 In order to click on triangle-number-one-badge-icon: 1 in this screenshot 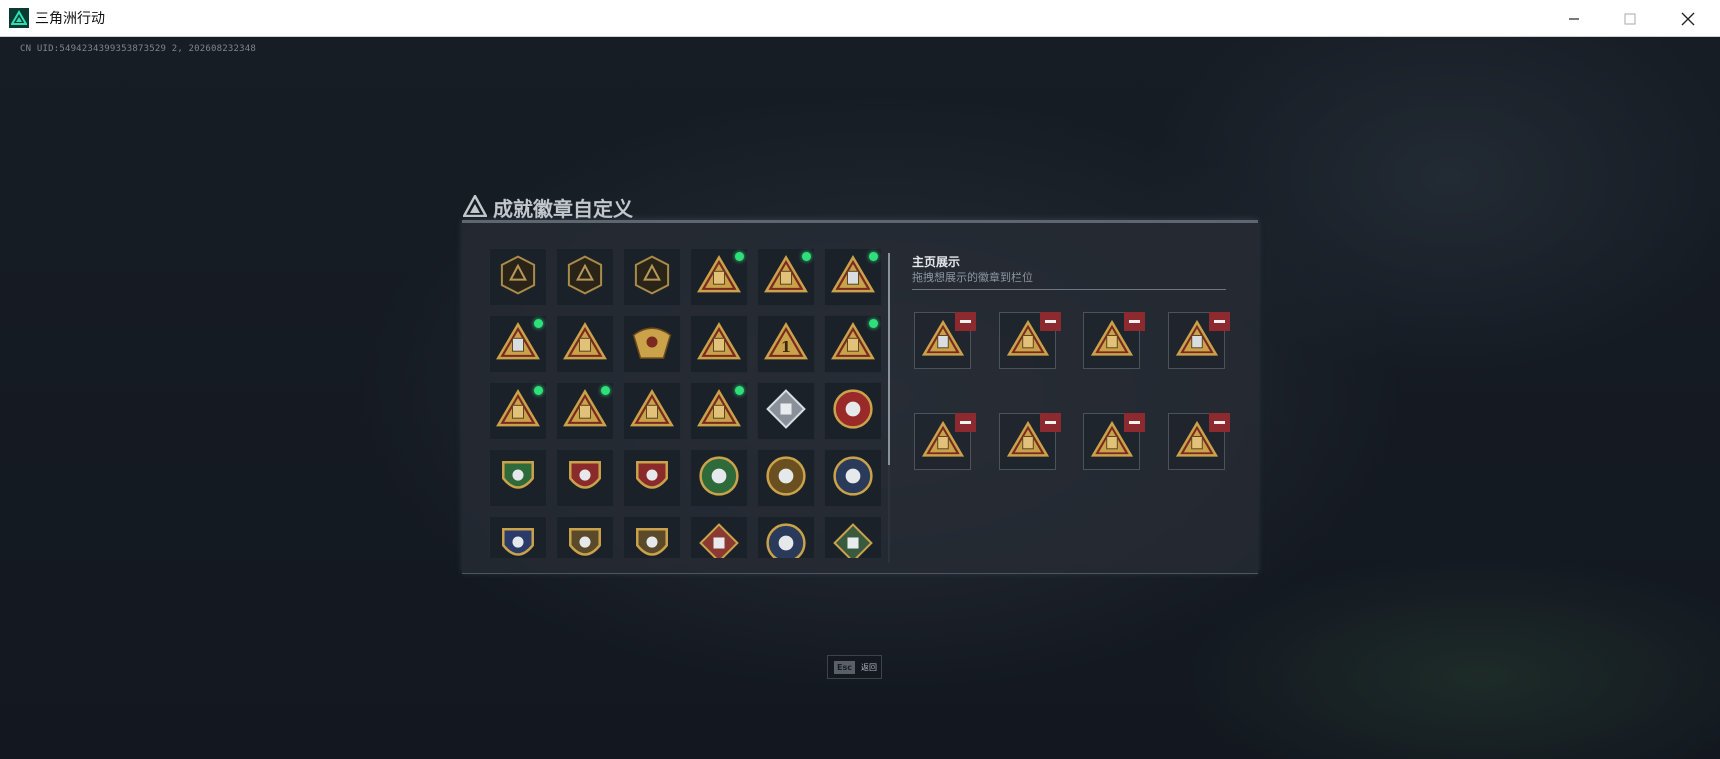, I will do `click(786, 344)`.